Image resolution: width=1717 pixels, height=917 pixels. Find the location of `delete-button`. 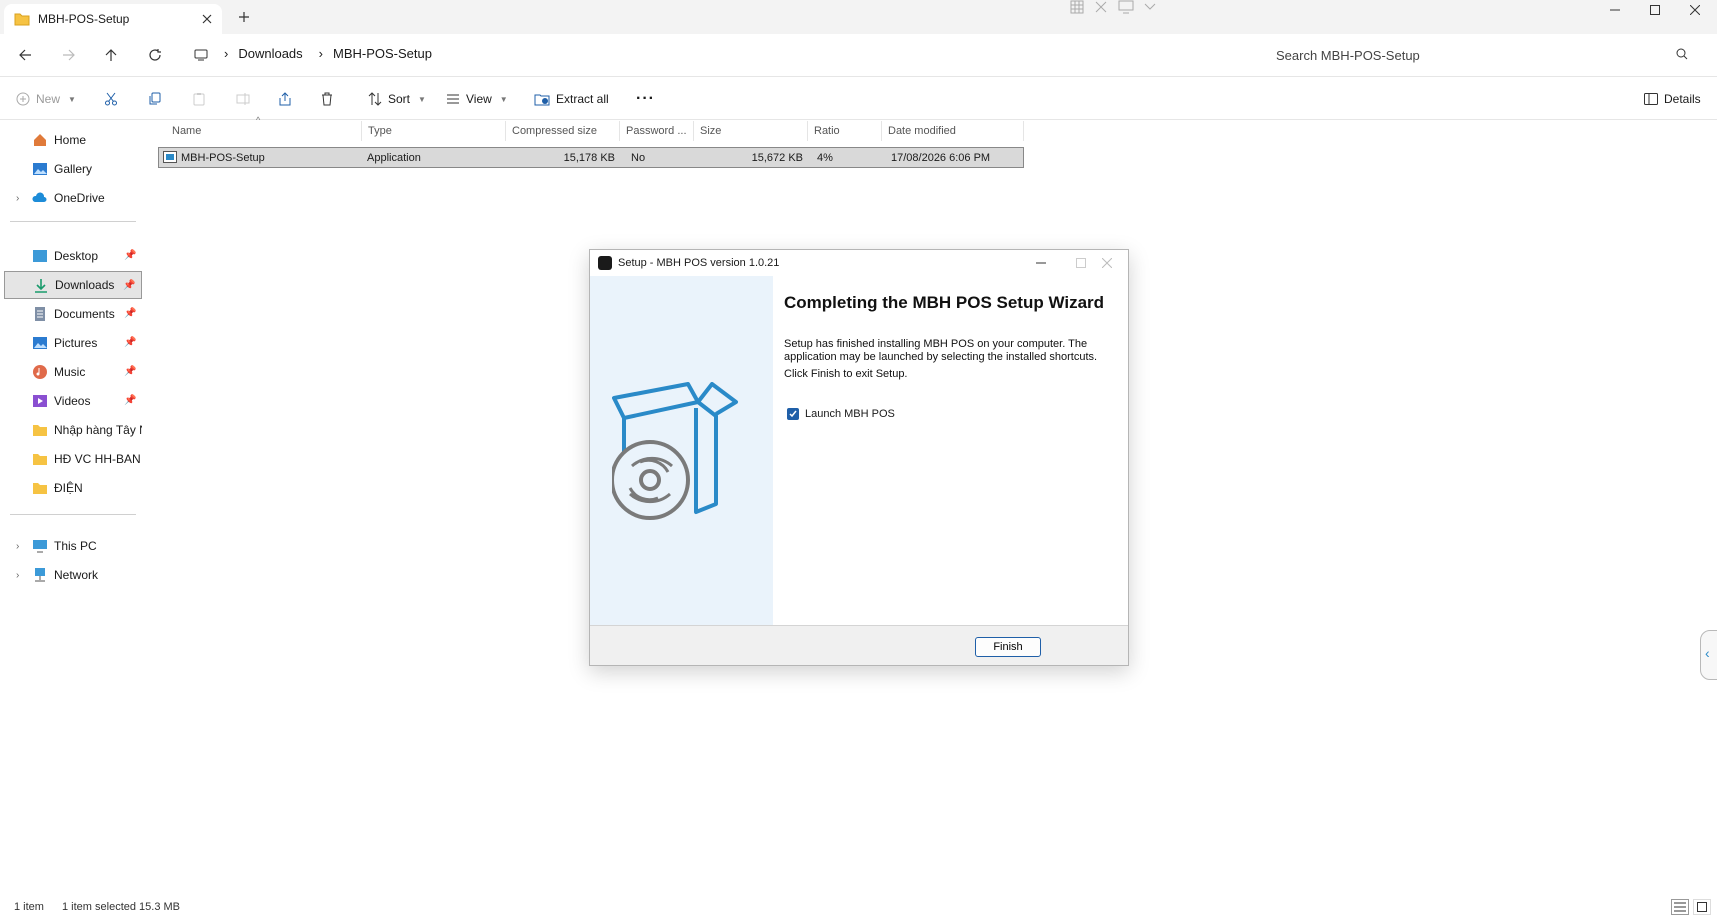

delete-button is located at coordinates (327, 99).